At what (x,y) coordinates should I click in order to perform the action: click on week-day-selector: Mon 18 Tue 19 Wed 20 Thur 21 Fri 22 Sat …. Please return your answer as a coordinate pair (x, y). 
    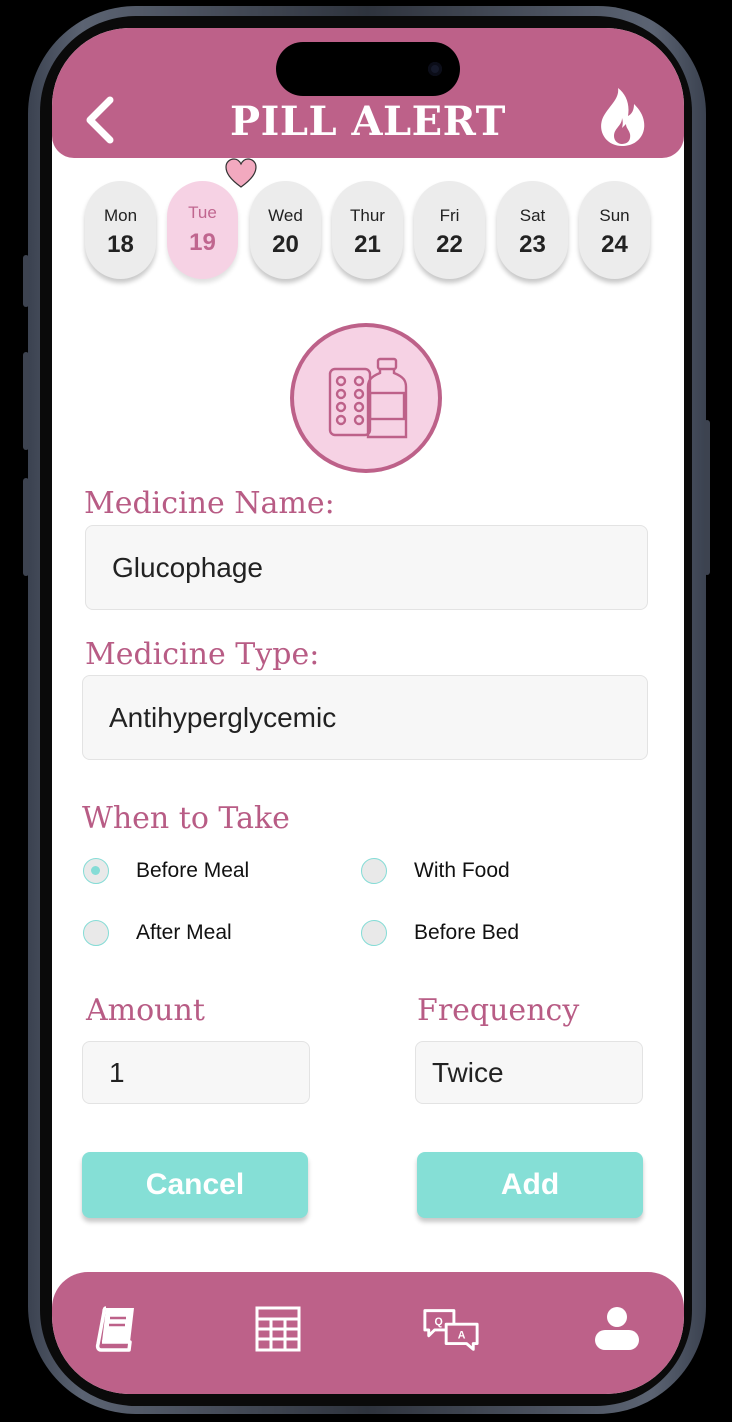
    Looking at the image, I should click on (370, 231).